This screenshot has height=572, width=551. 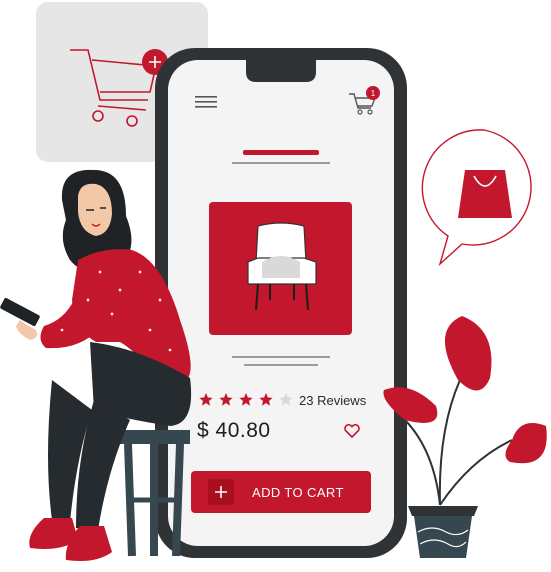 I want to click on speech-bubble, so click(x=476, y=198).